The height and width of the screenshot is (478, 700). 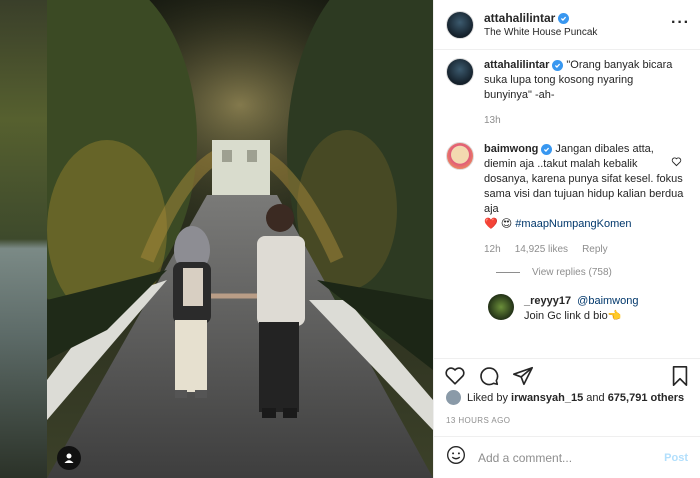 What do you see at coordinates (460, 72) in the screenshot?
I see `caption-avatar` at bounding box center [460, 72].